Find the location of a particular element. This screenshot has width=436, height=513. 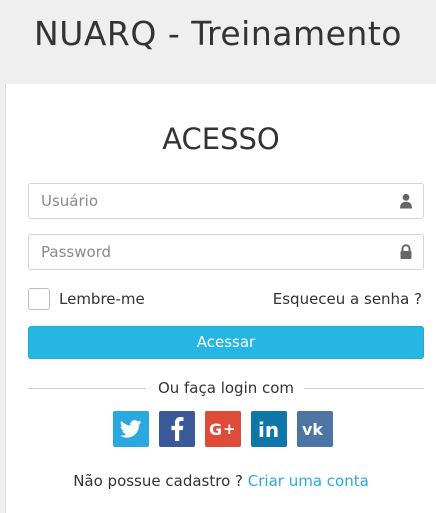

signup-row: Não possue cadastro ? Criar uma conta is located at coordinates (221, 481).